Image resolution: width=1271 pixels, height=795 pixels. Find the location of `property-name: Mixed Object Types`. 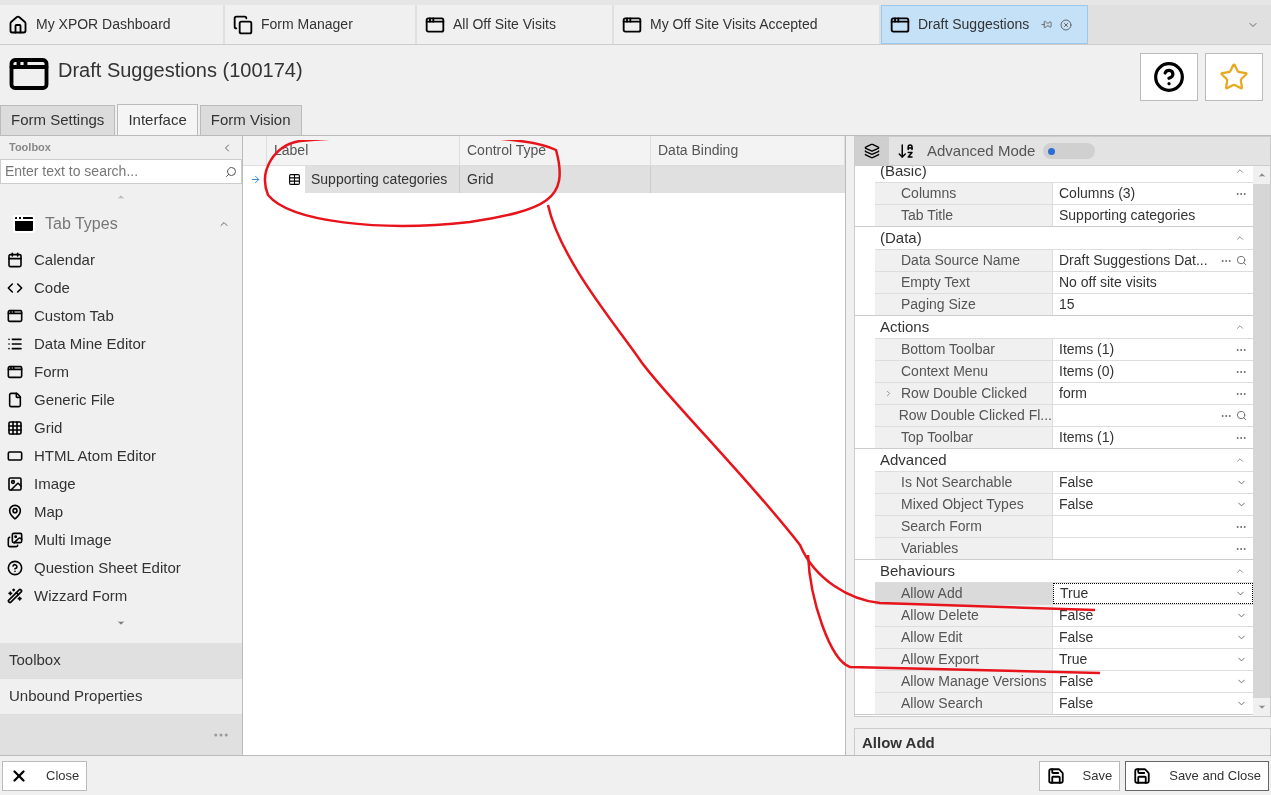

property-name: Mixed Object Types is located at coordinates (964, 504).